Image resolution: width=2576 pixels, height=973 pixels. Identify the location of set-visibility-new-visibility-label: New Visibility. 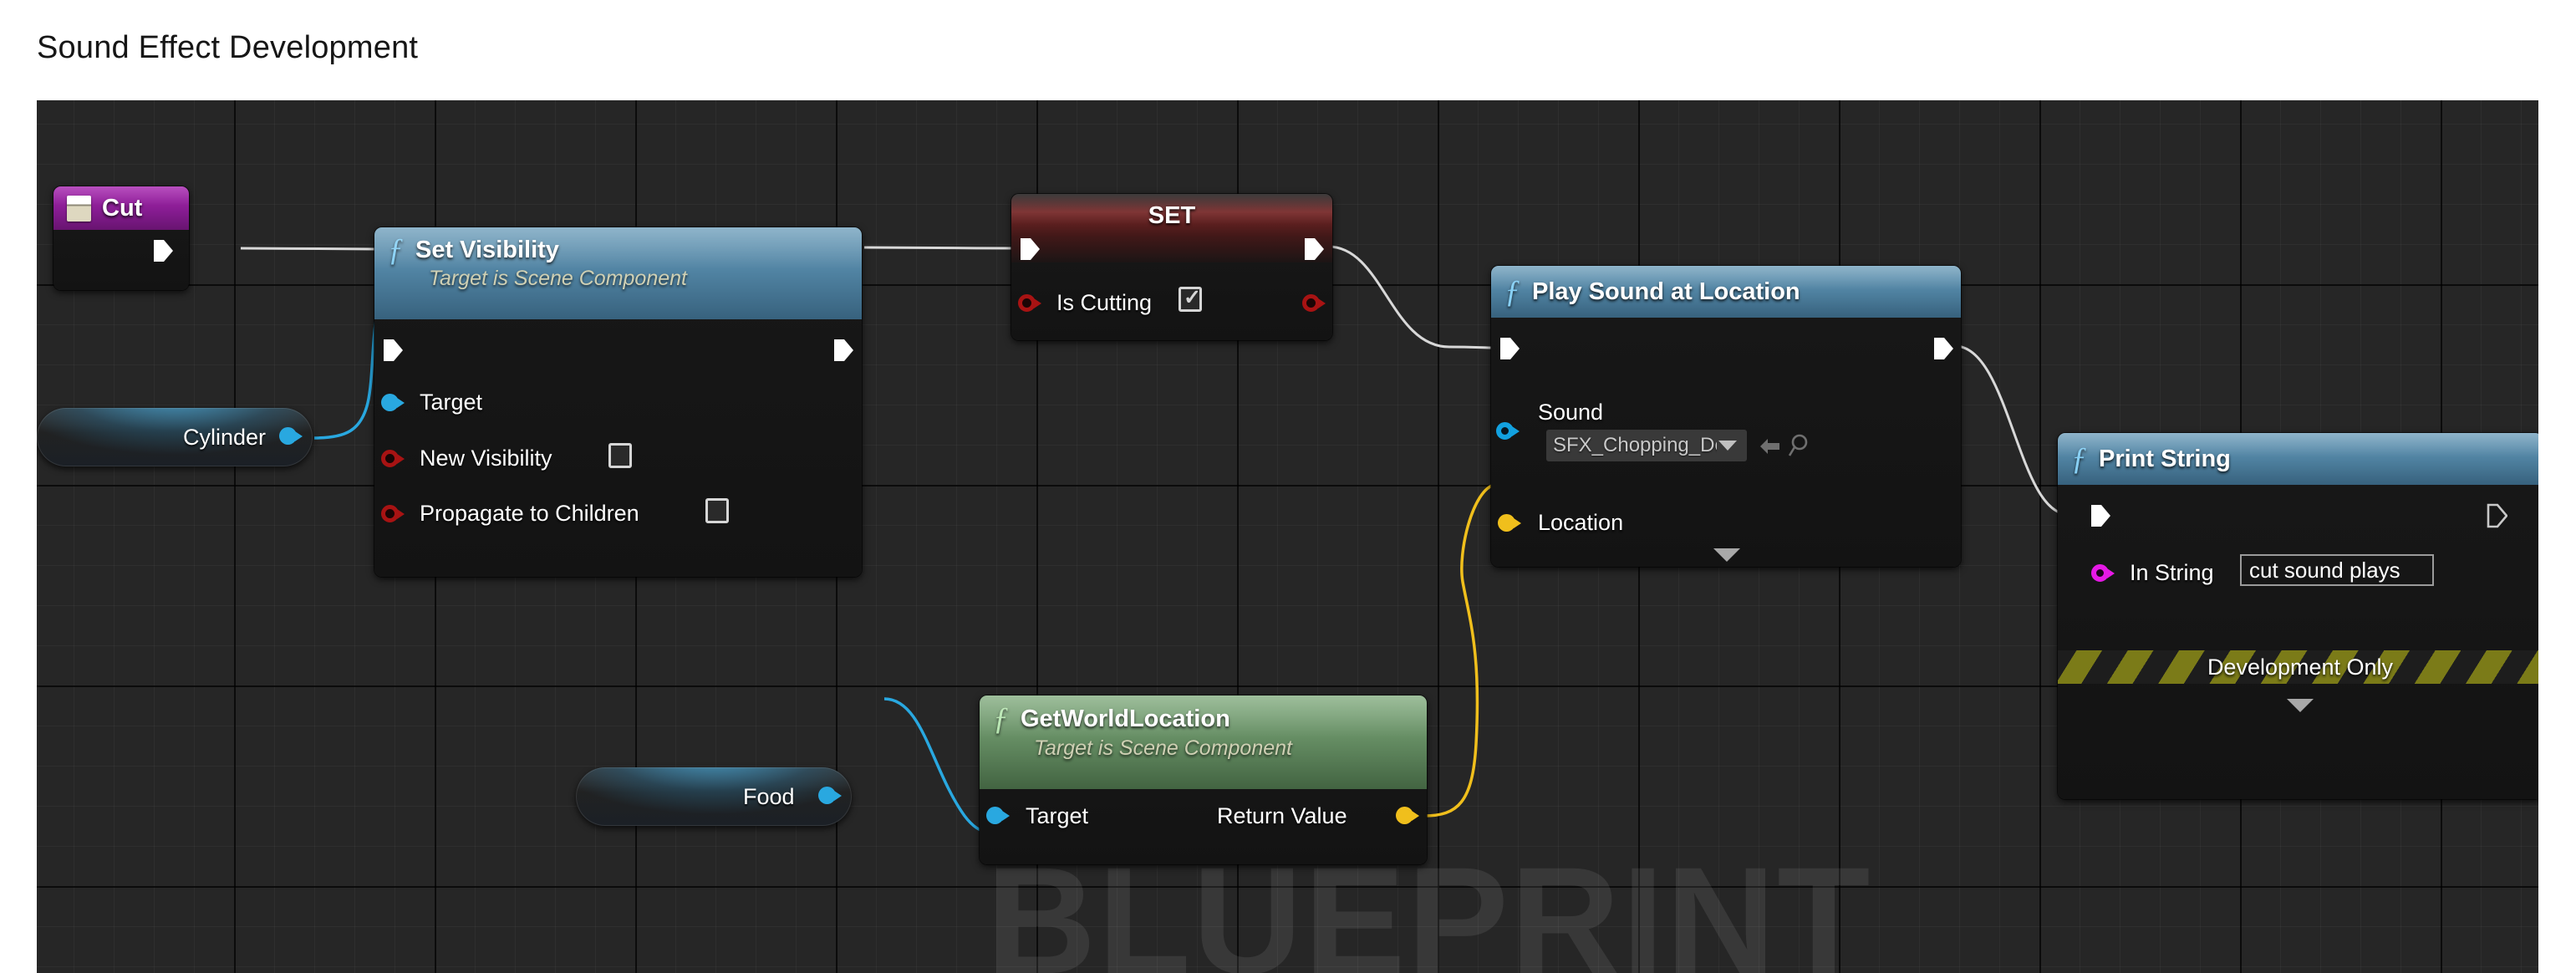
(486, 458).